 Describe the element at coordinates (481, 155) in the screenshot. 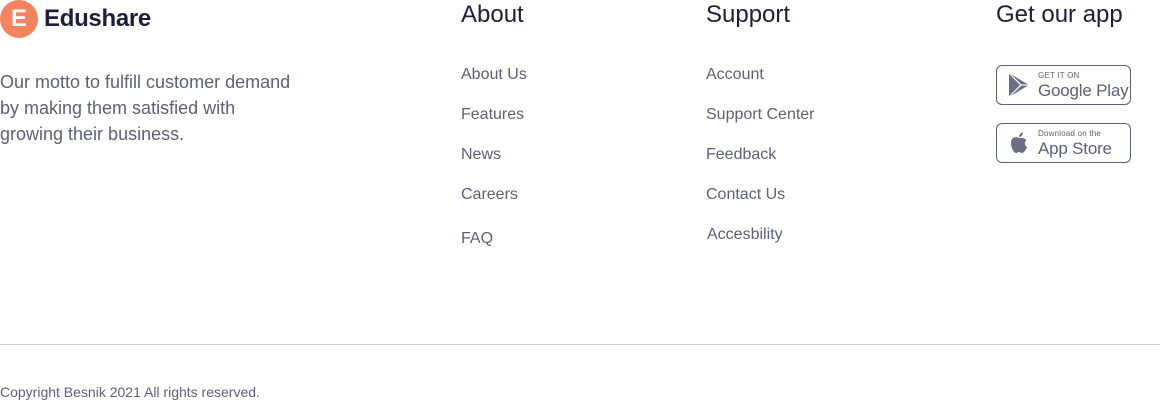

I see `link-news: News` at that location.